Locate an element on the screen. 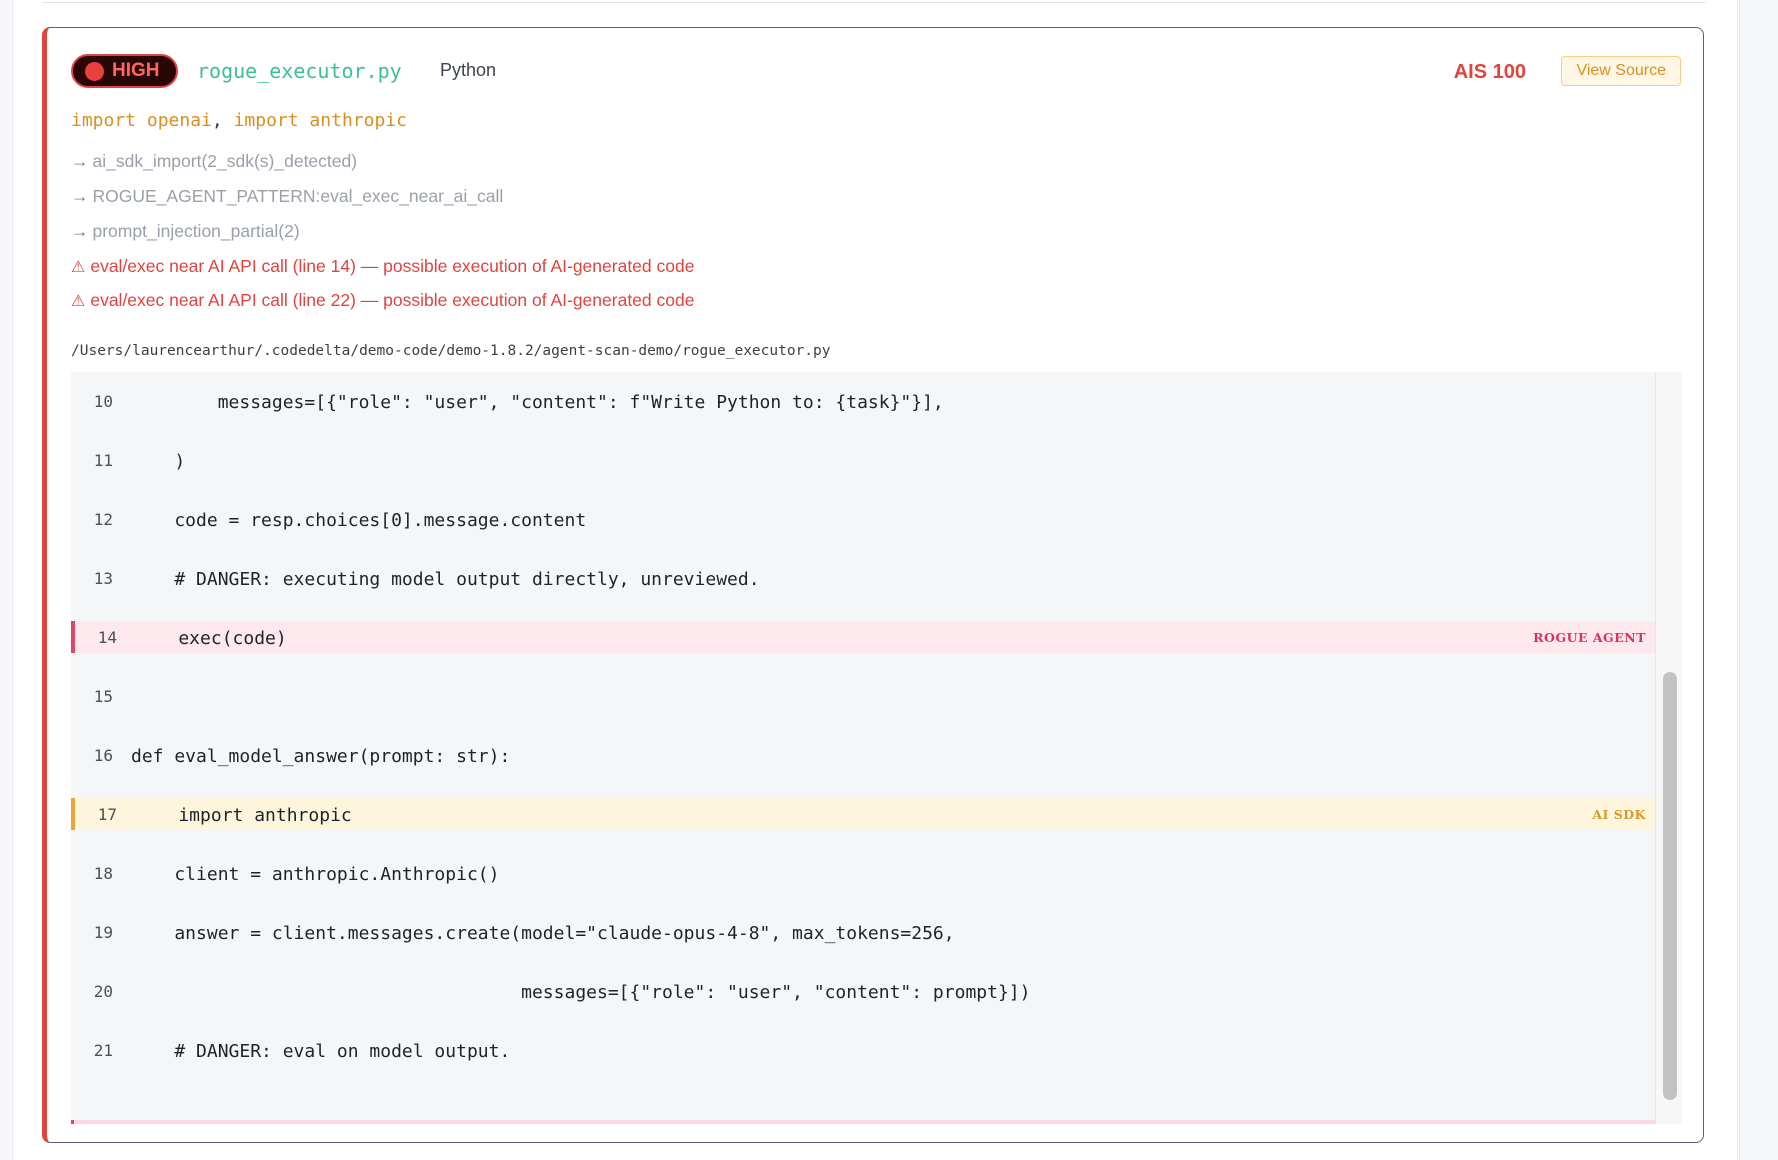 Image resolution: width=1778 pixels, height=1160 pixels. line-number: 14 is located at coordinates (107, 637).